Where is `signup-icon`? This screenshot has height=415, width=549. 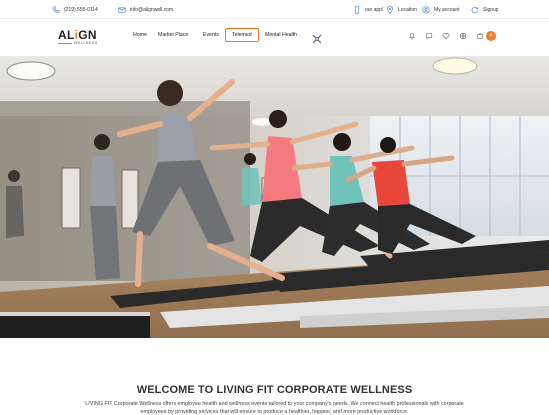 signup-icon is located at coordinates (474, 9).